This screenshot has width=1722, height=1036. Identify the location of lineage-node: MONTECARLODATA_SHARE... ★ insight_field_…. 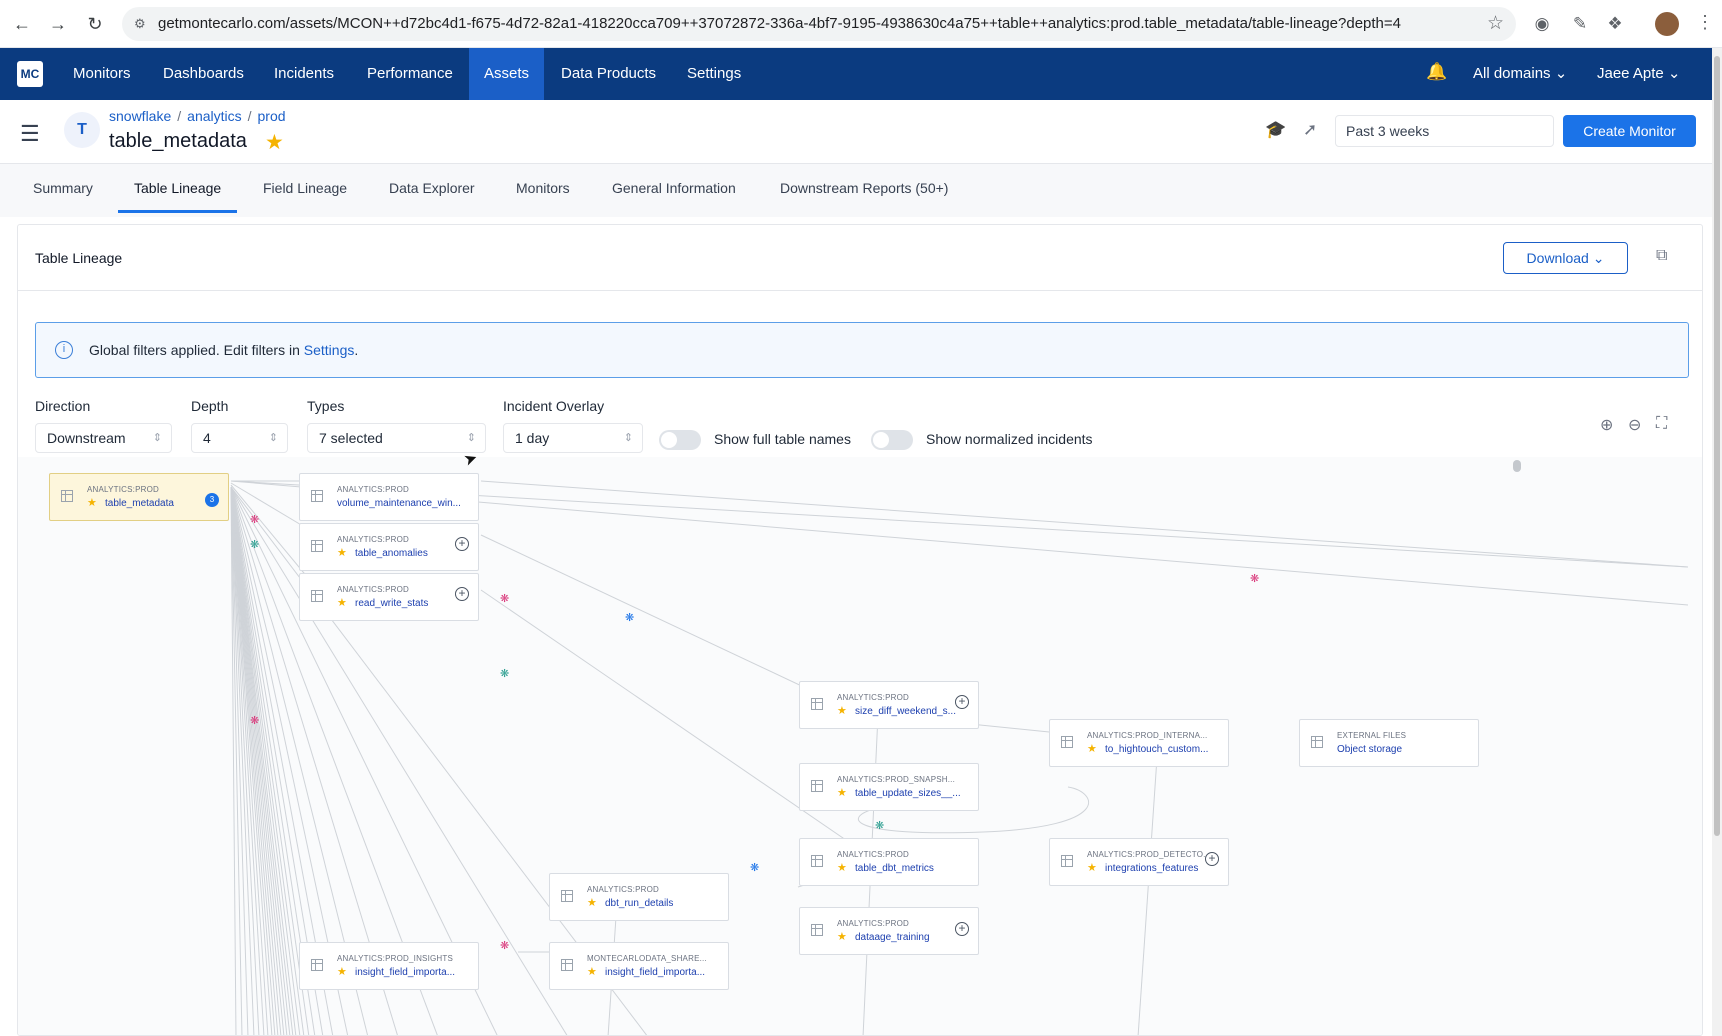
(639, 966).